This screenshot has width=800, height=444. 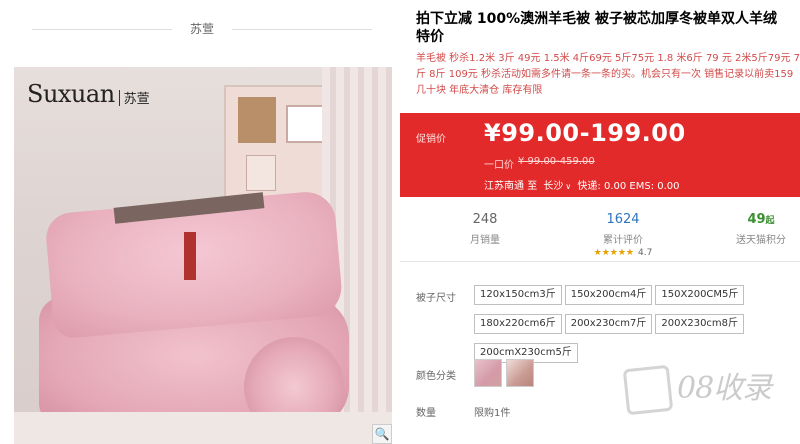 What do you see at coordinates (648, 390) in the screenshot?
I see `house-icon` at bounding box center [648, 390].